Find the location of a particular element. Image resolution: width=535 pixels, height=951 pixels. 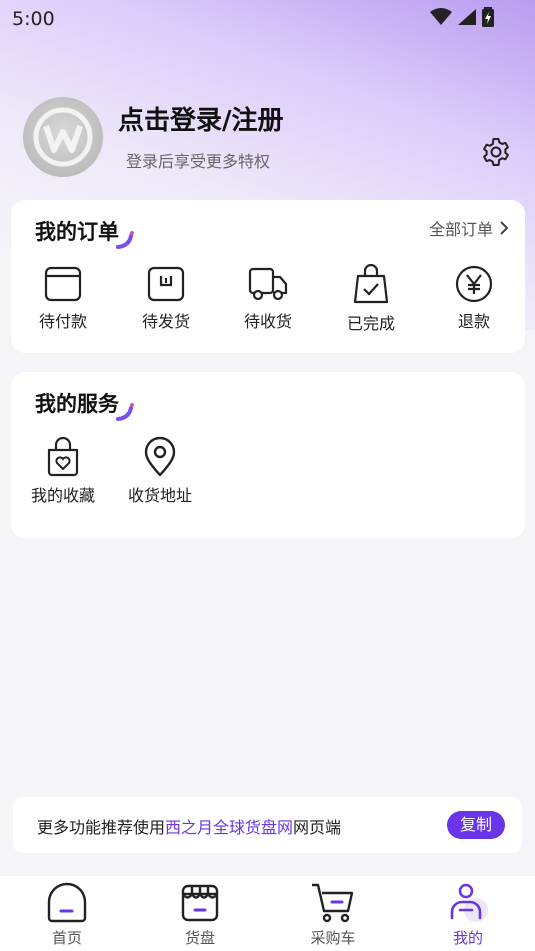

login-register-title: 点击登录/注册 is located at coordinates (201, 118).